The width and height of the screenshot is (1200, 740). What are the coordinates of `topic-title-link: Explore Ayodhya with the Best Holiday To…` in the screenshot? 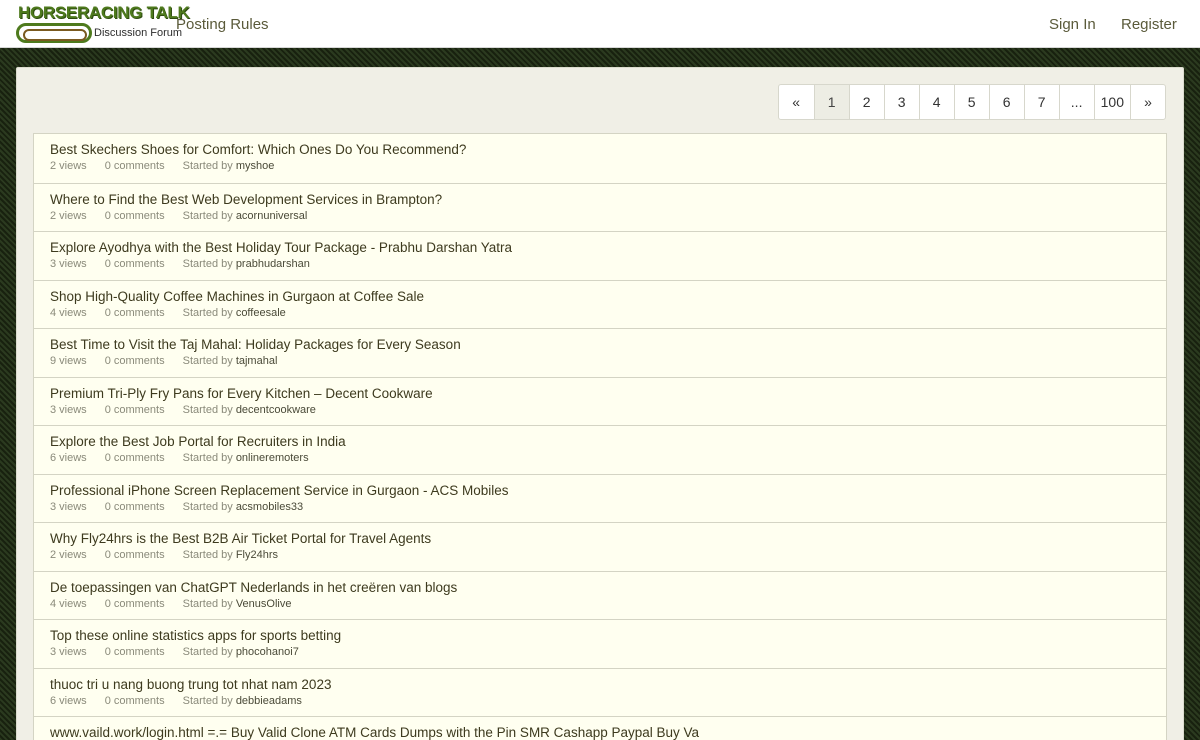 It's located at (600, 247).